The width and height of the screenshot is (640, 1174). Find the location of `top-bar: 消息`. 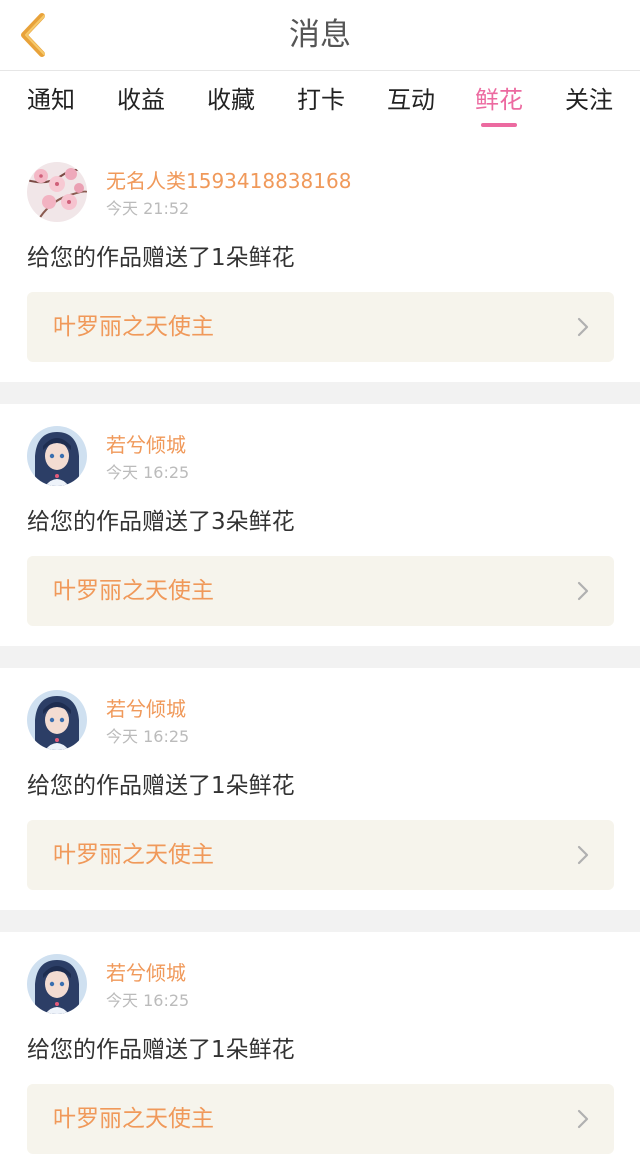

top-bar: 消息 is located at coordinates (320, 35).